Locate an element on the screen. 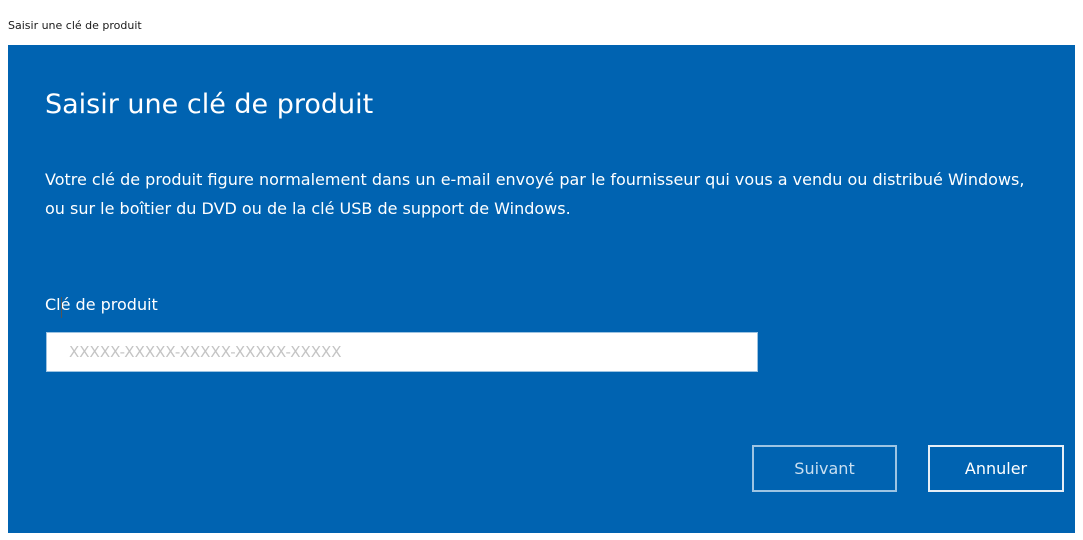 Image resolution: width=1083 pixels, height=540 pixels. dialog-heading: Saisir une clé de produit is located at coordinates (209, 104).